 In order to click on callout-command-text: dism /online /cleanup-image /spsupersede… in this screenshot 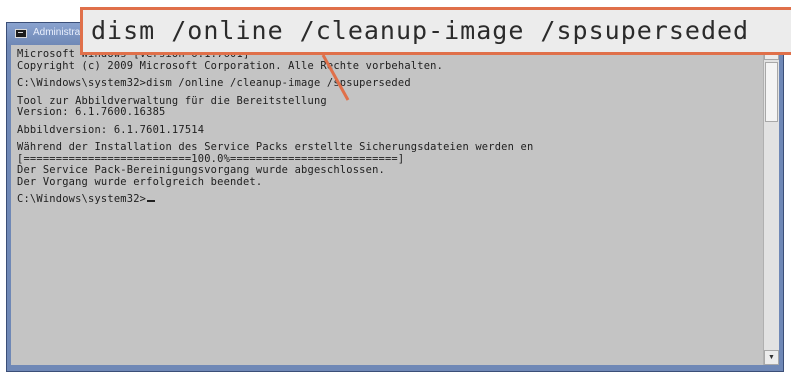, I will do `click(420, 30)`.